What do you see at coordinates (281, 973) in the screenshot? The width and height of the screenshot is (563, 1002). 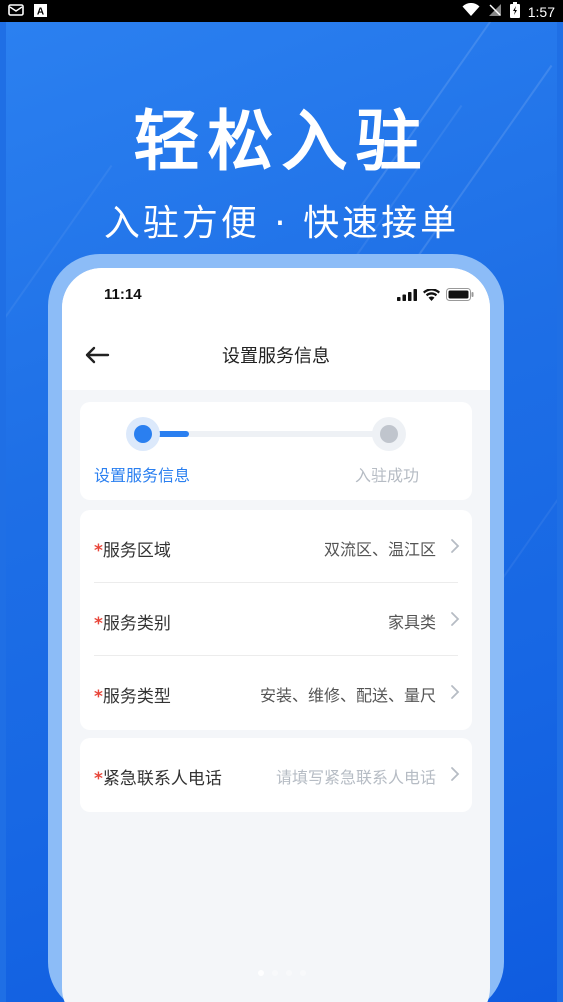 I see `pager-dots` at bounding box center [281, 973].